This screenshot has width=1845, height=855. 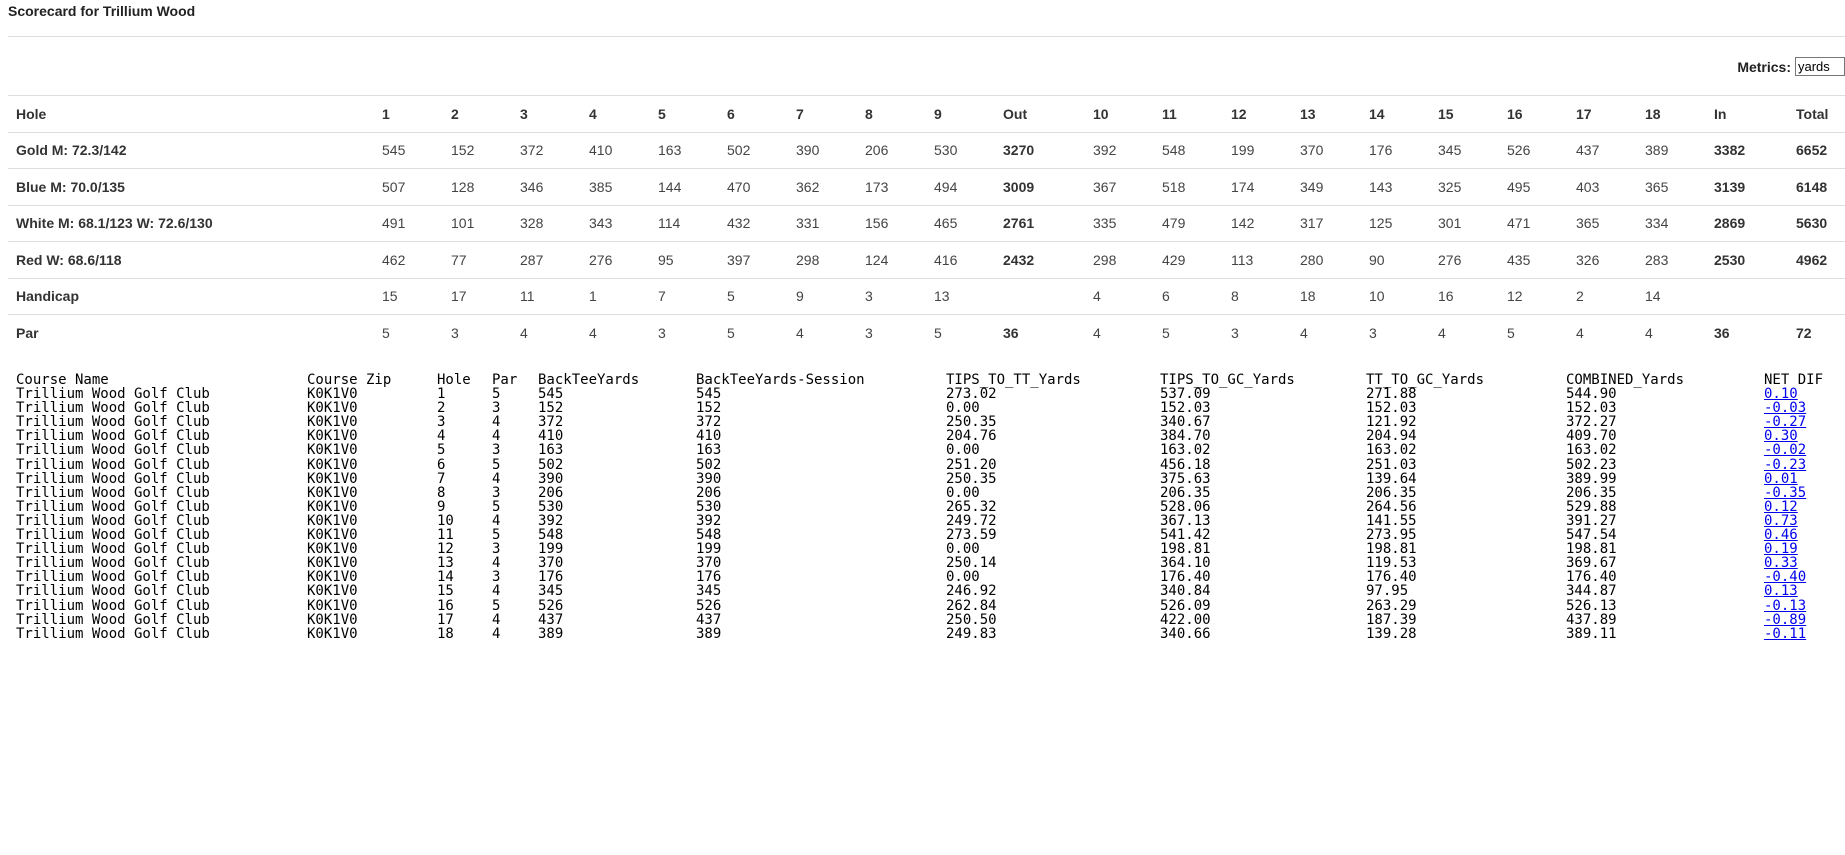 What do you see at coordinates (1185, 619) in the screenshot?
I see `tips-to-gc-yards-cell: 422.00` at bounding box center [1185, 619].